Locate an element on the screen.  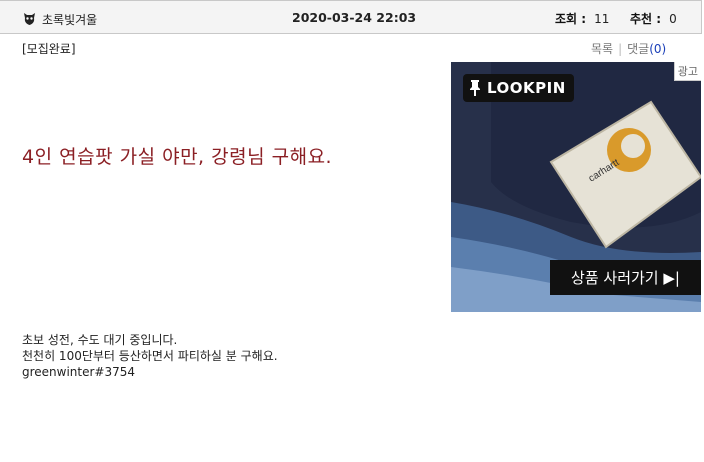
ad-info-tag: 광고 is located at coordinates (687, 71).